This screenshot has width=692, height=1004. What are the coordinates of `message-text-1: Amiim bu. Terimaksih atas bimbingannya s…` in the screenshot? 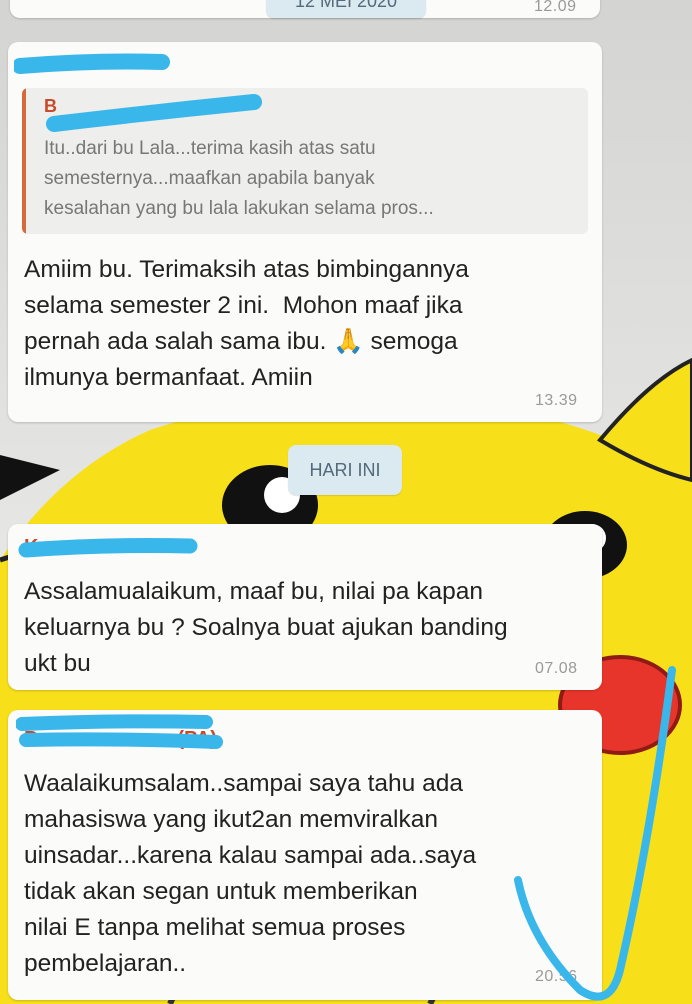 It's located at (246, 323).